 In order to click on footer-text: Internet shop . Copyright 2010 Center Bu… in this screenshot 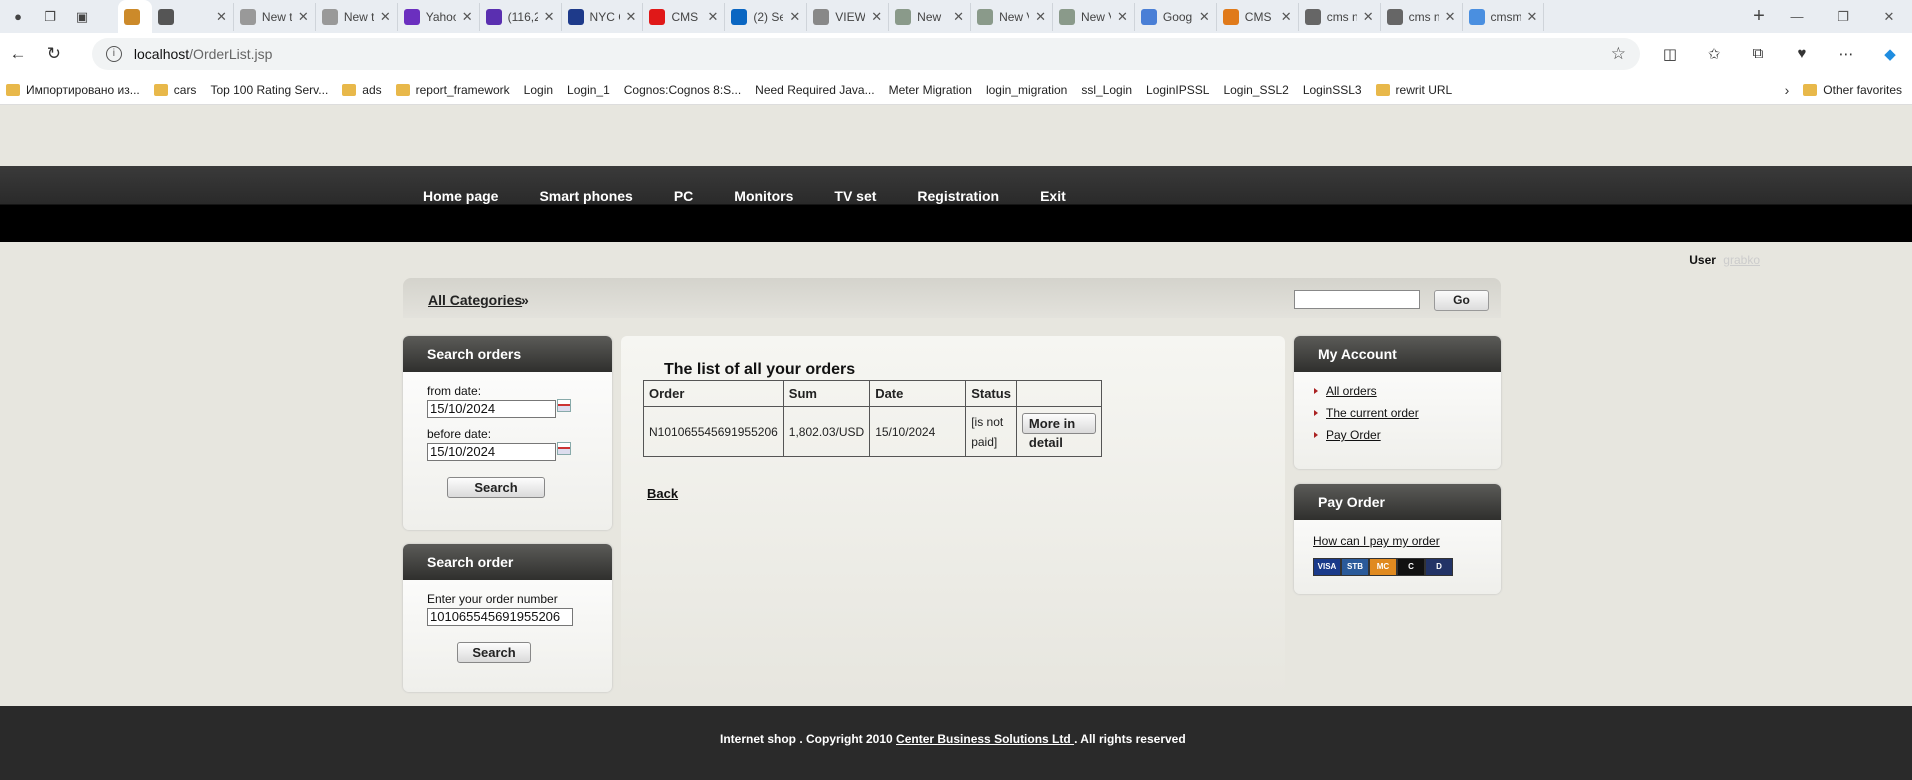, I will do `click(953, 739)`.